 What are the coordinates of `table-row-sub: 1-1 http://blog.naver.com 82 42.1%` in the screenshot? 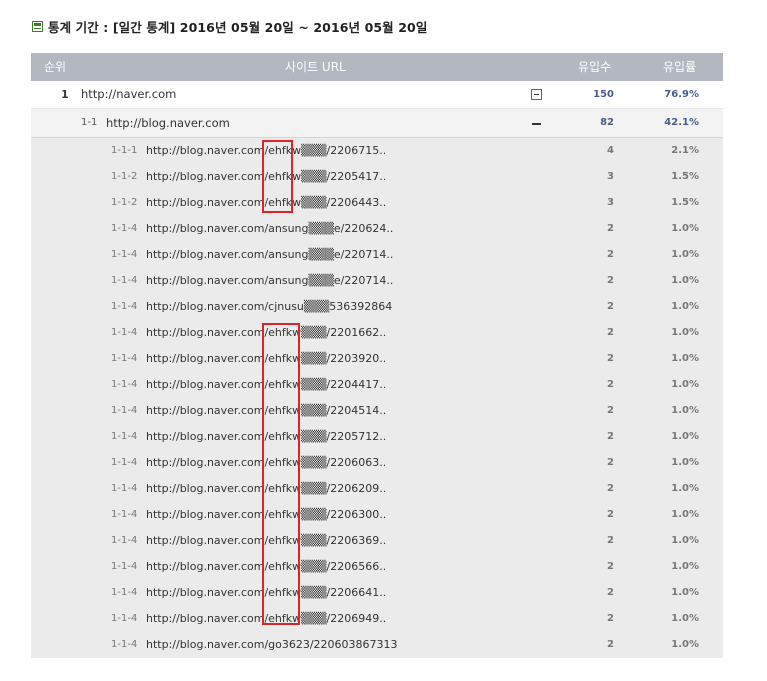 It's located at (377, 123).